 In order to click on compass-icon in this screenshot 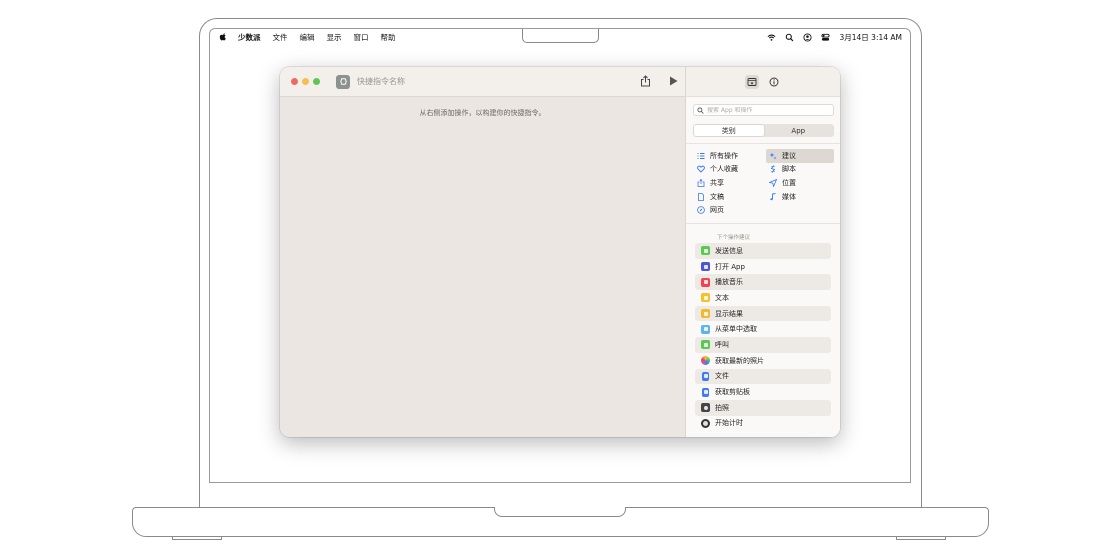, I will do `click(701, 210)`.